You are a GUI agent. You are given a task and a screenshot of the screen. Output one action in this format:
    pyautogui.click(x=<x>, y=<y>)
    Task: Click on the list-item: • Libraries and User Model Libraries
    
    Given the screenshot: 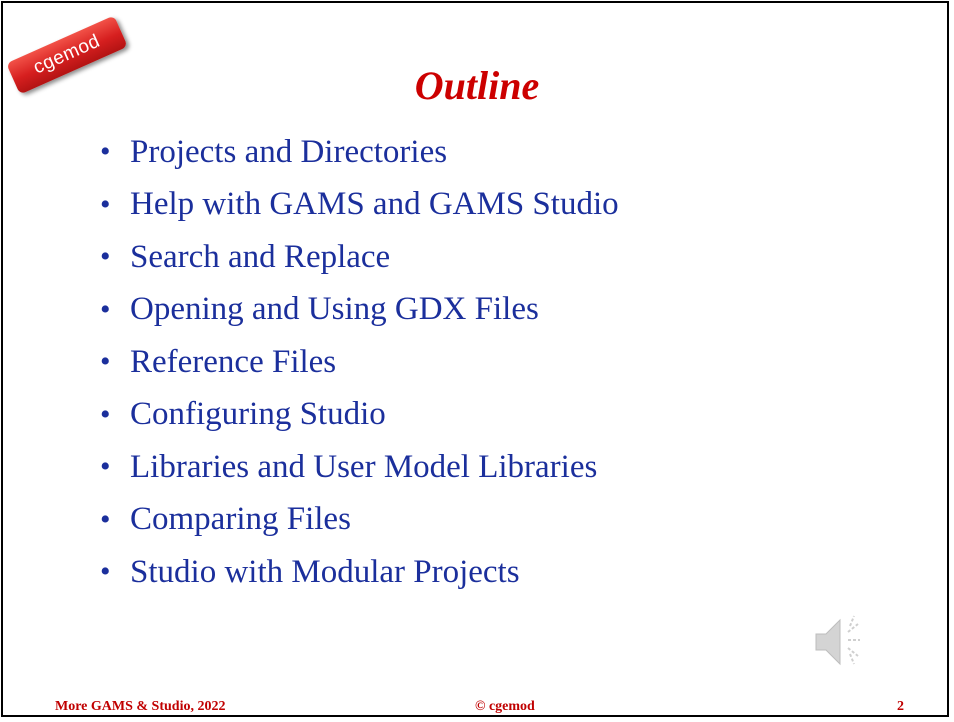 What is the action you would take?
    pyautogui.click(x=359, y=467)
    